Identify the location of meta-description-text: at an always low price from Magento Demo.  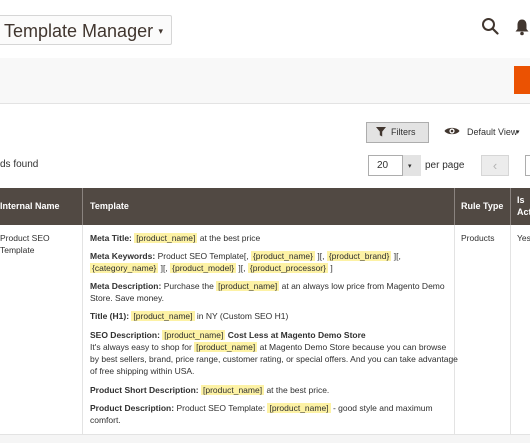
(363, 286).